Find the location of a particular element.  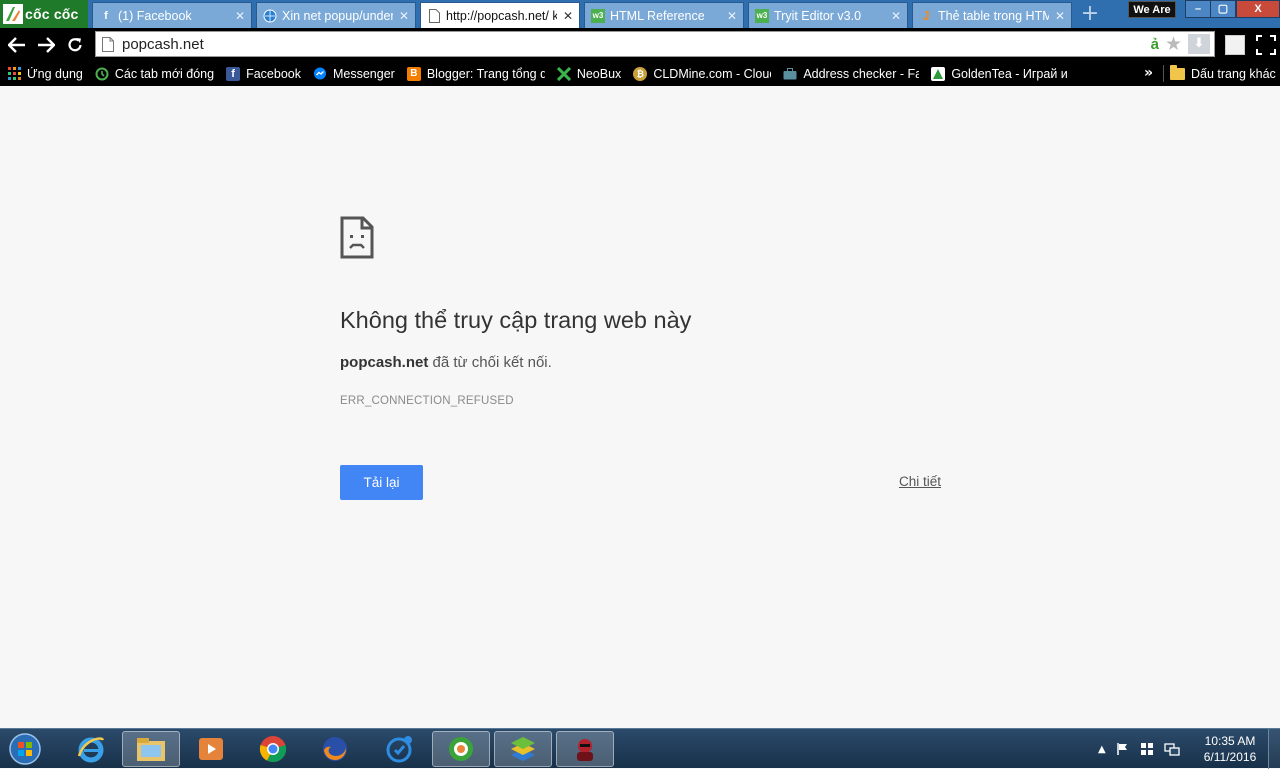

tab-facebook: f (1) Facebook ✕ is located at coordinates (172, 15).